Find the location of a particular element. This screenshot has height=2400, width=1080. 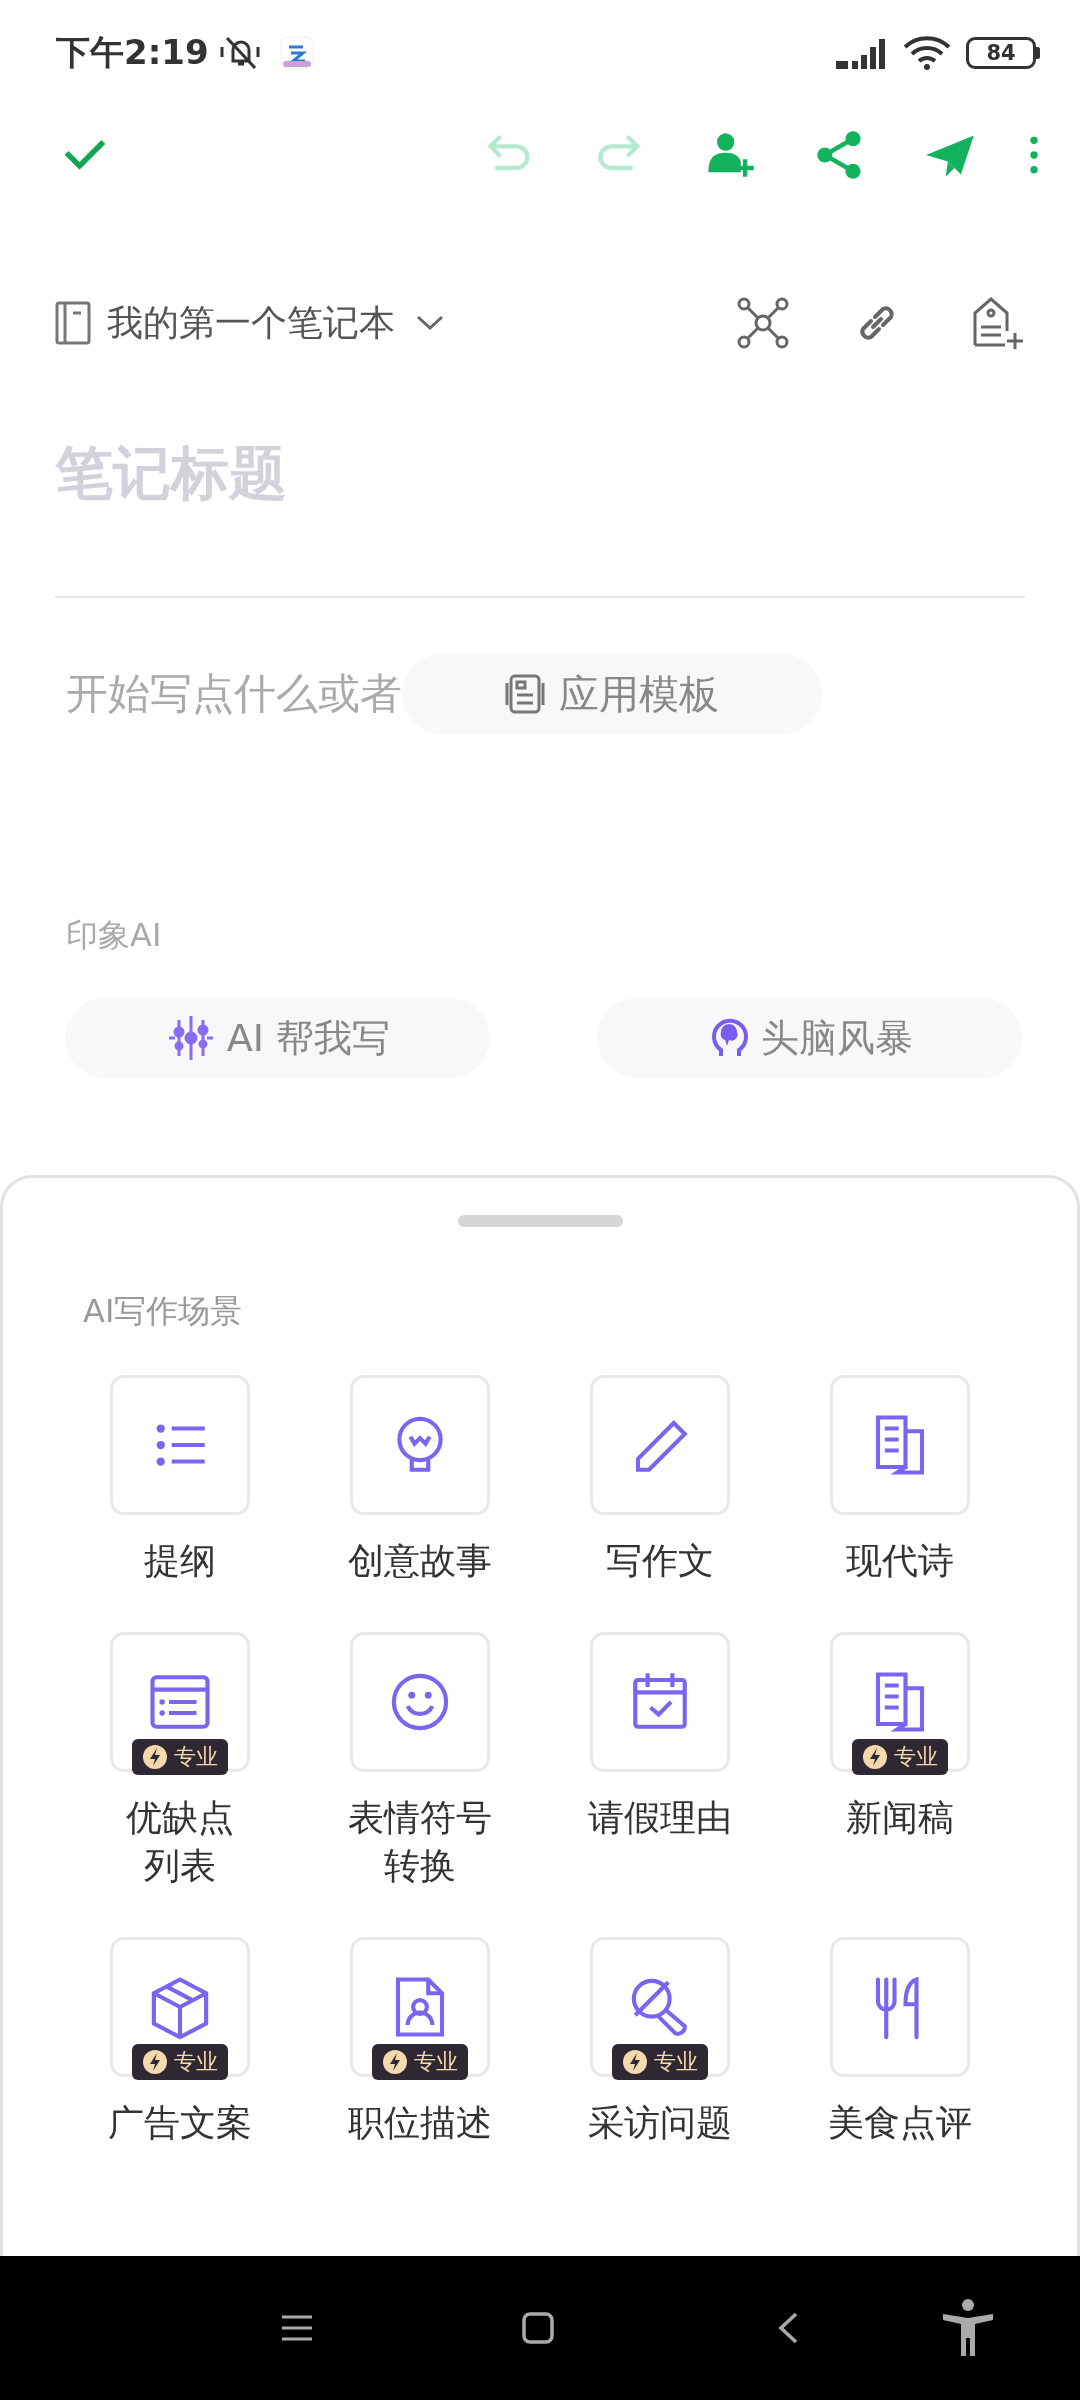

tile-label: 采访问题 is located at coordinates (660, 2123).